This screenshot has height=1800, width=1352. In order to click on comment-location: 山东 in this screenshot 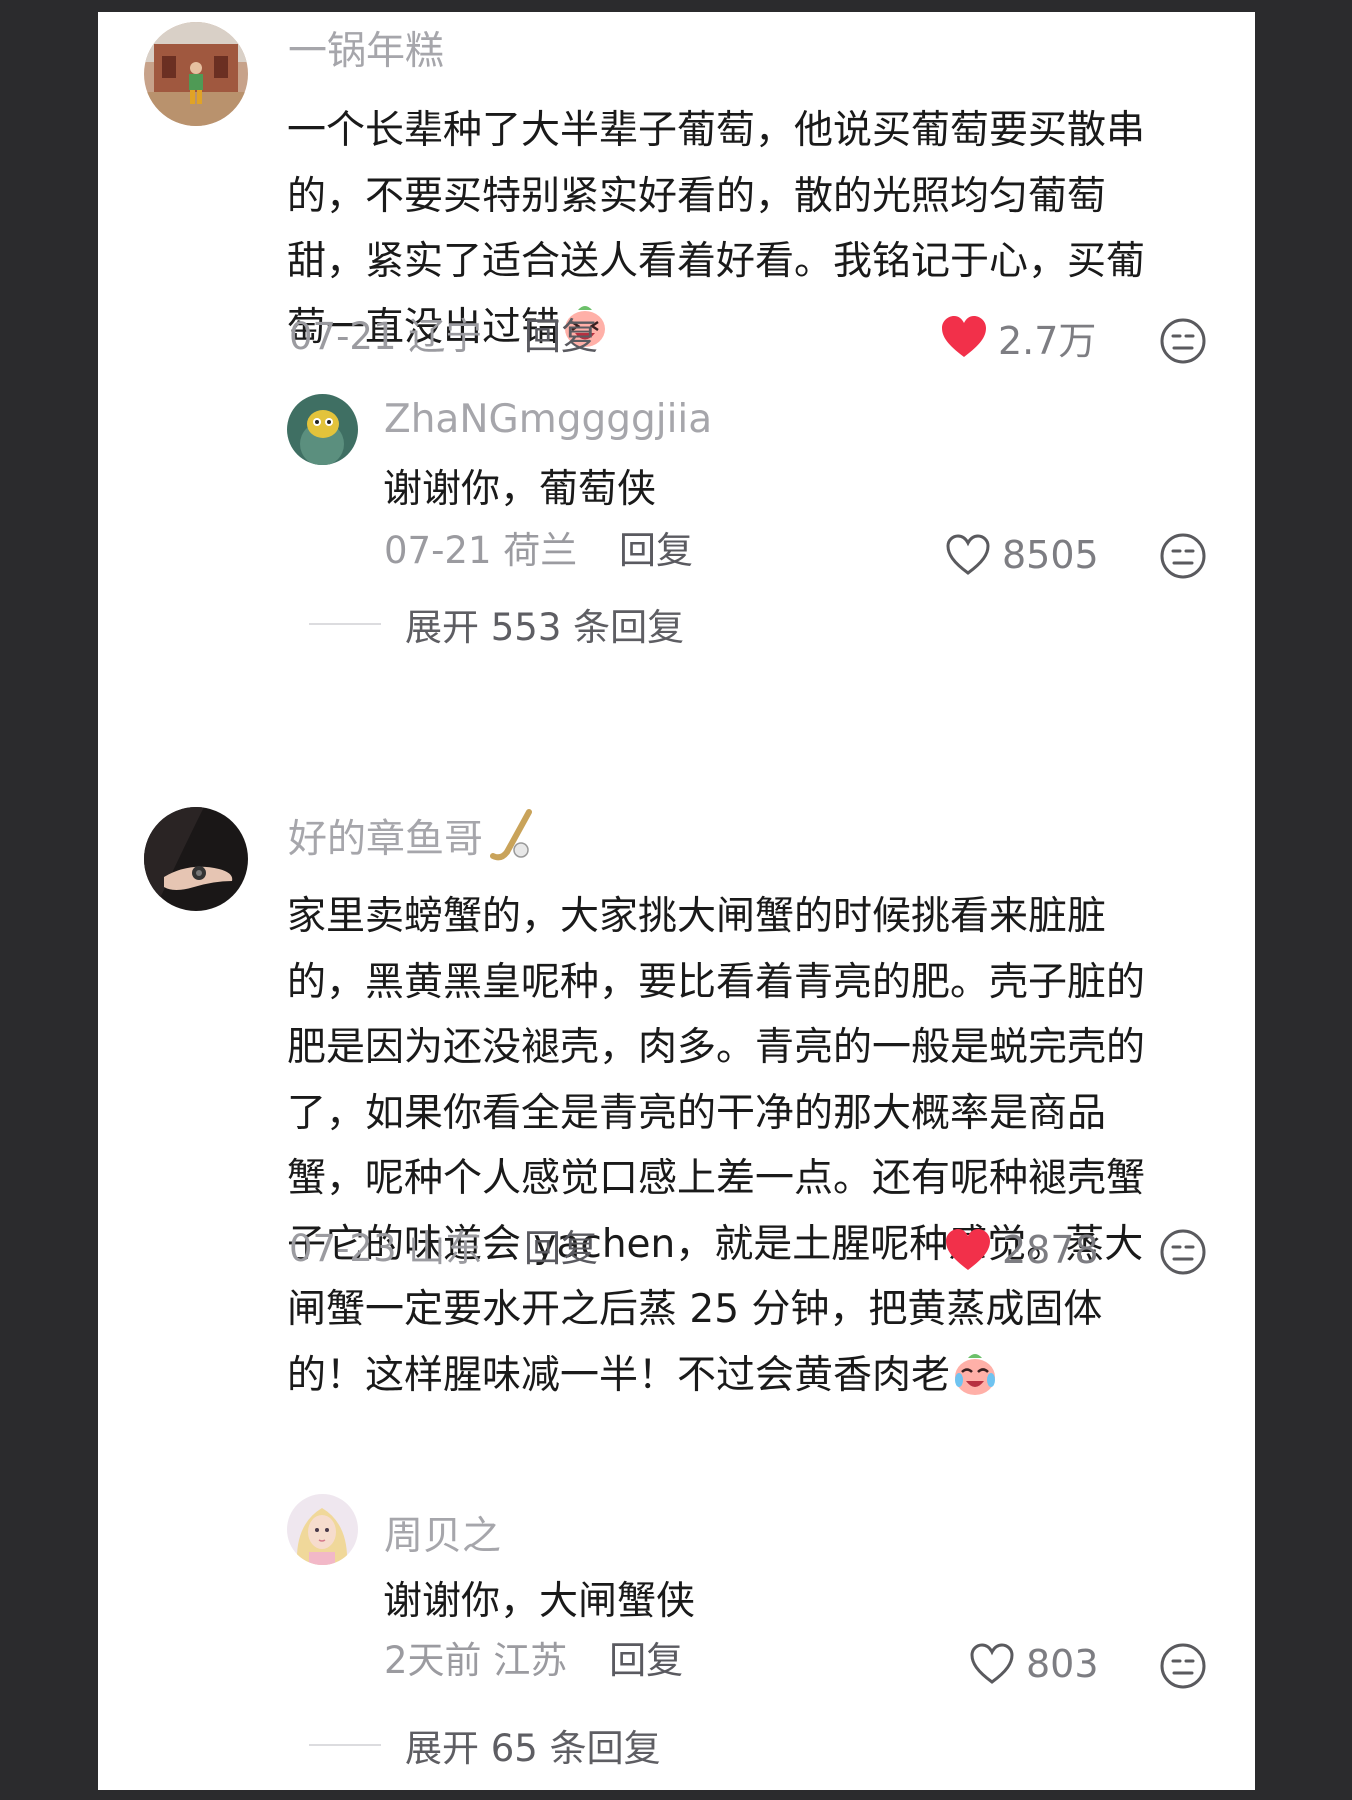, I will do `click(445, 1248)`.